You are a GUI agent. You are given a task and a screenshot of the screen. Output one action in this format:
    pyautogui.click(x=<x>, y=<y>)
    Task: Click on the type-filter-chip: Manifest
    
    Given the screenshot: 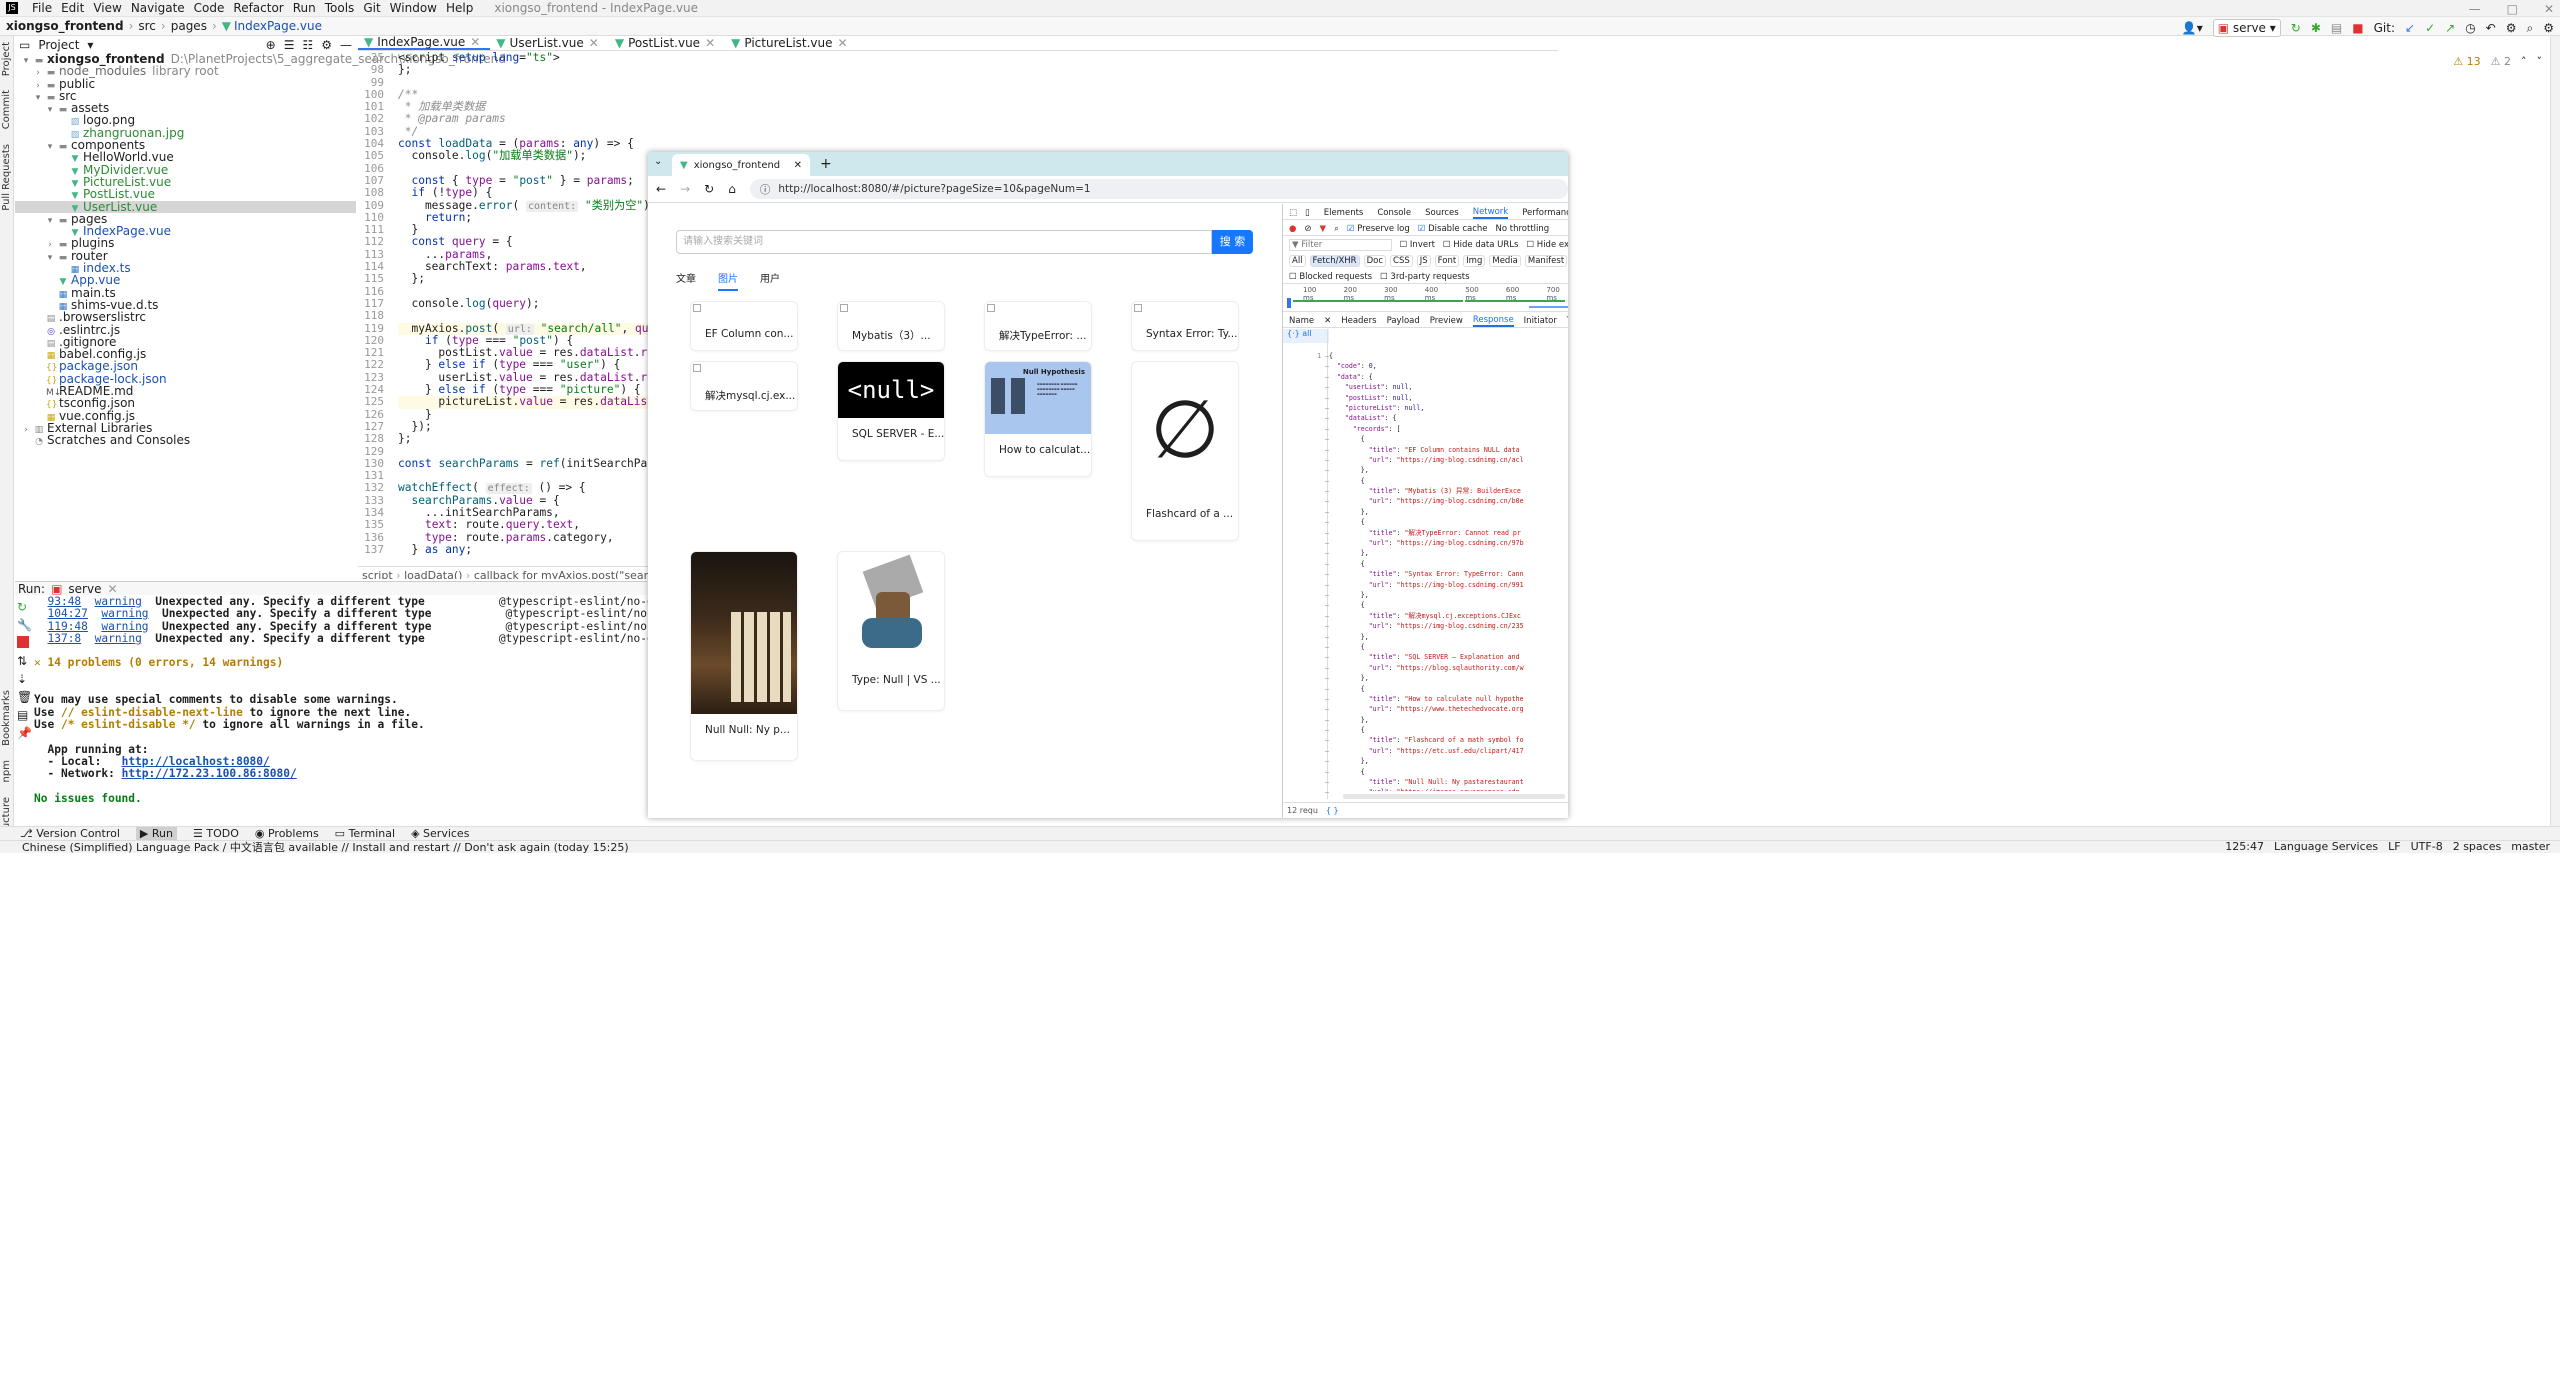 What is the action you would take?
    pyautogui.click(x=1546, y=261)
    